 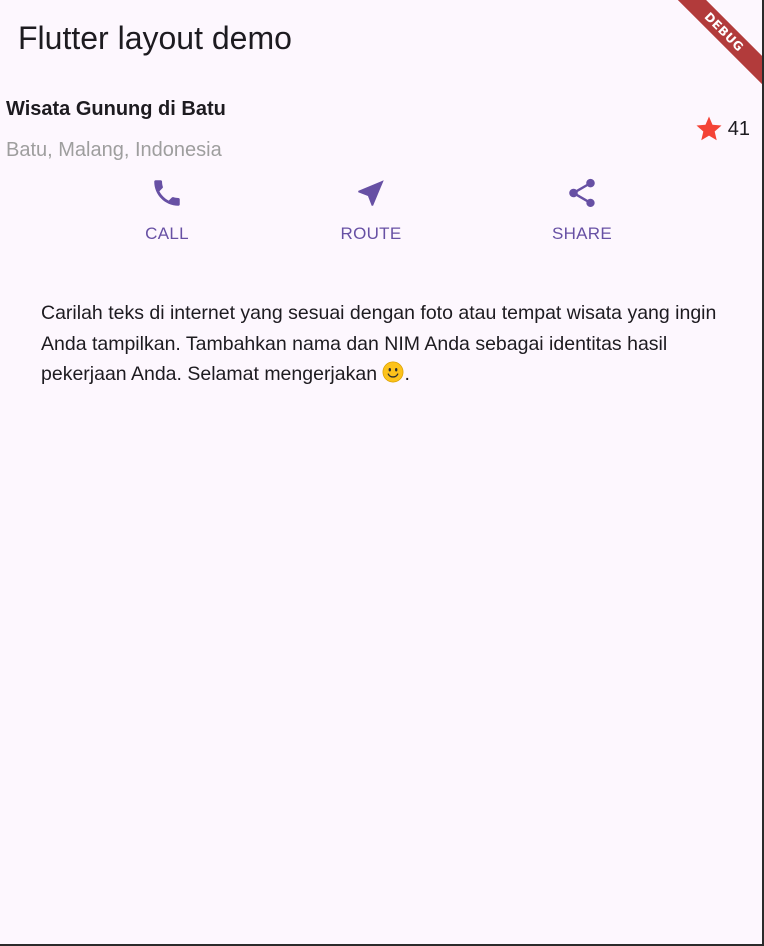 I want to click on debug-banner-label: DEBUG, so click(x=717, y=44).